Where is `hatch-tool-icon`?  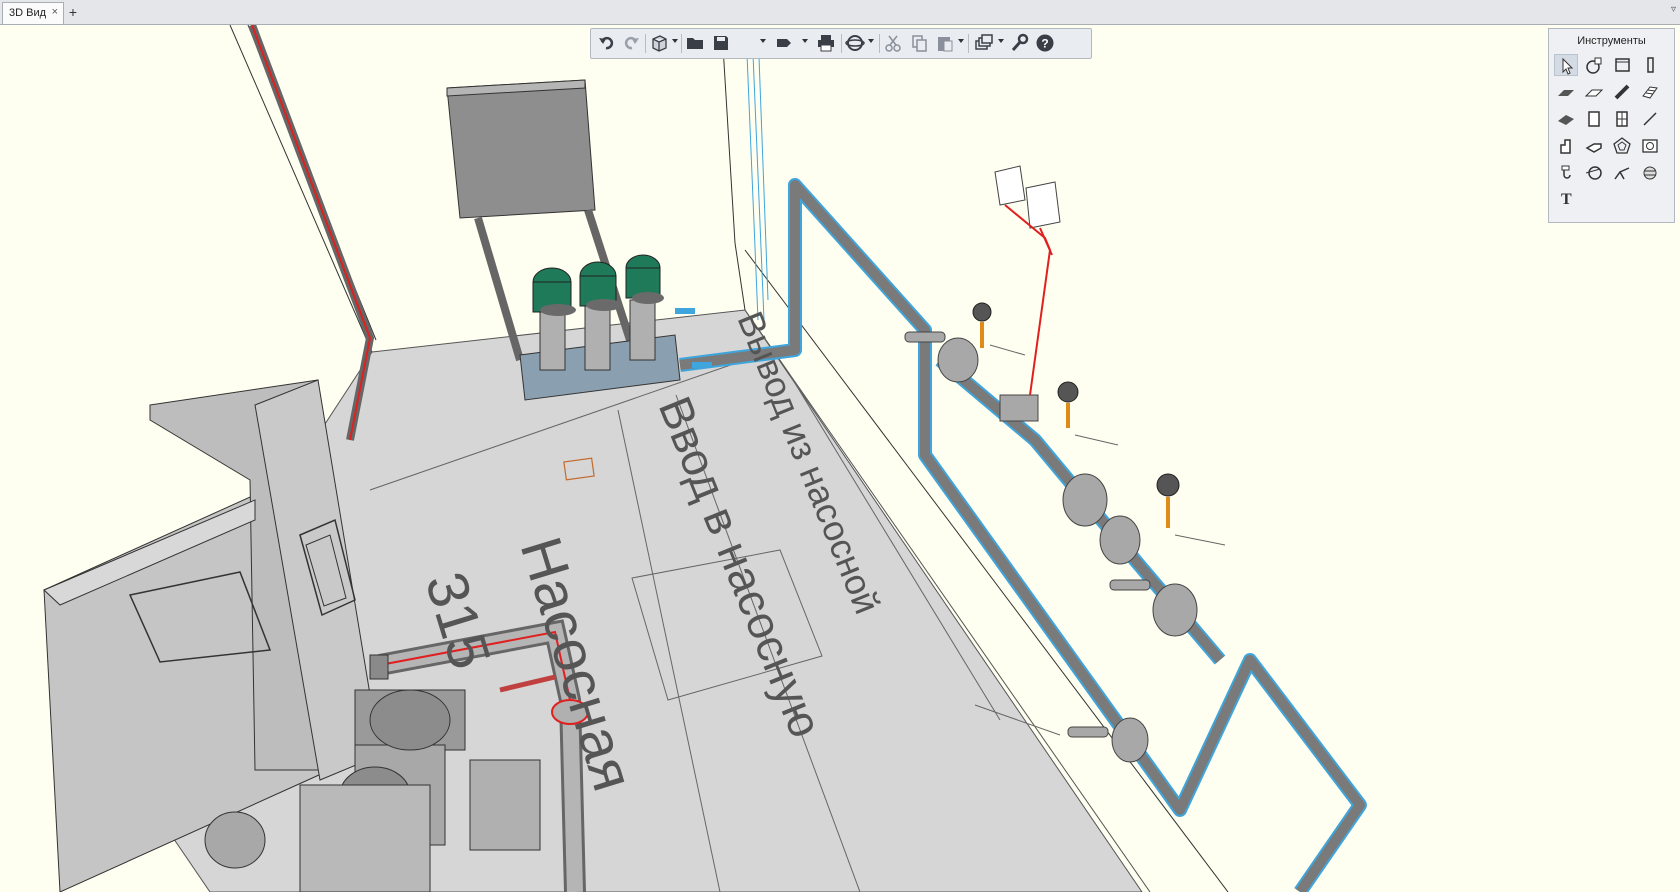 hatch-tool-icon is located at coordinates (1650, 173).